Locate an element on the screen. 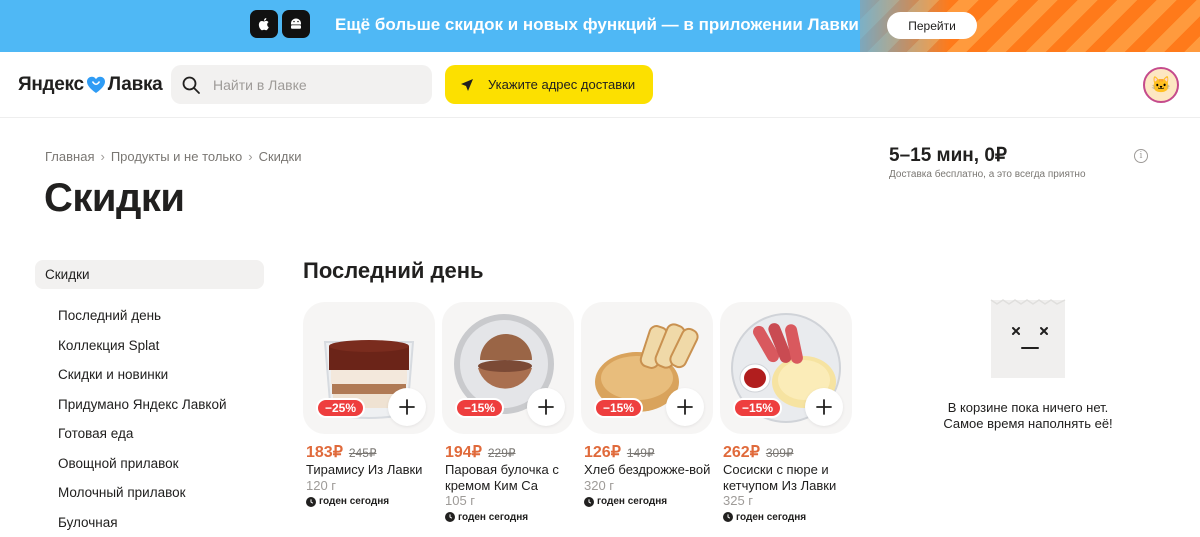 The height and width of the screenshot is (537, 1200). price: 194₽ is located at coordinates (463, 452).